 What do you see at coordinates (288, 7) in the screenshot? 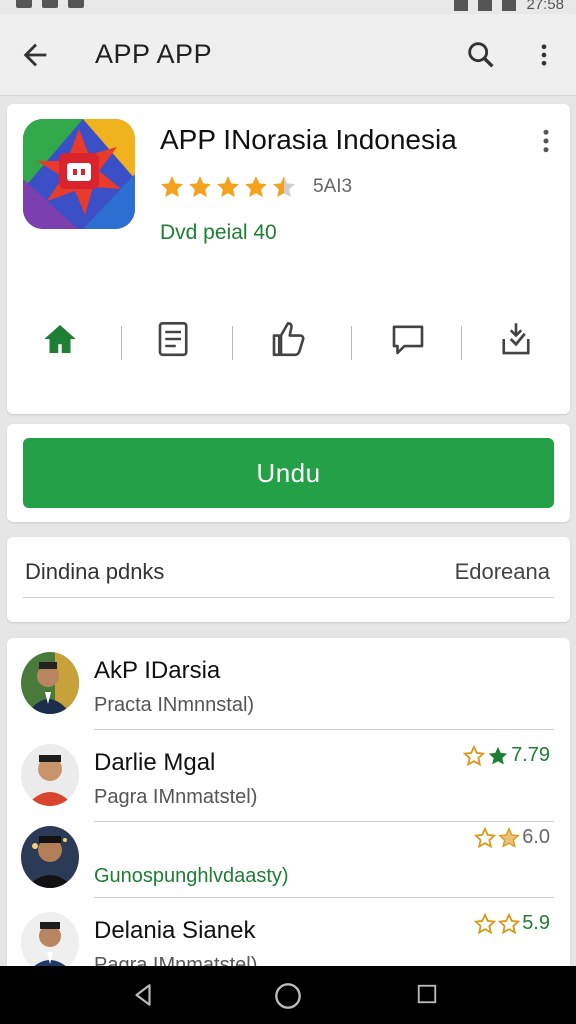
I see `status-bar: 27:58` at bounding box center [288, 7].